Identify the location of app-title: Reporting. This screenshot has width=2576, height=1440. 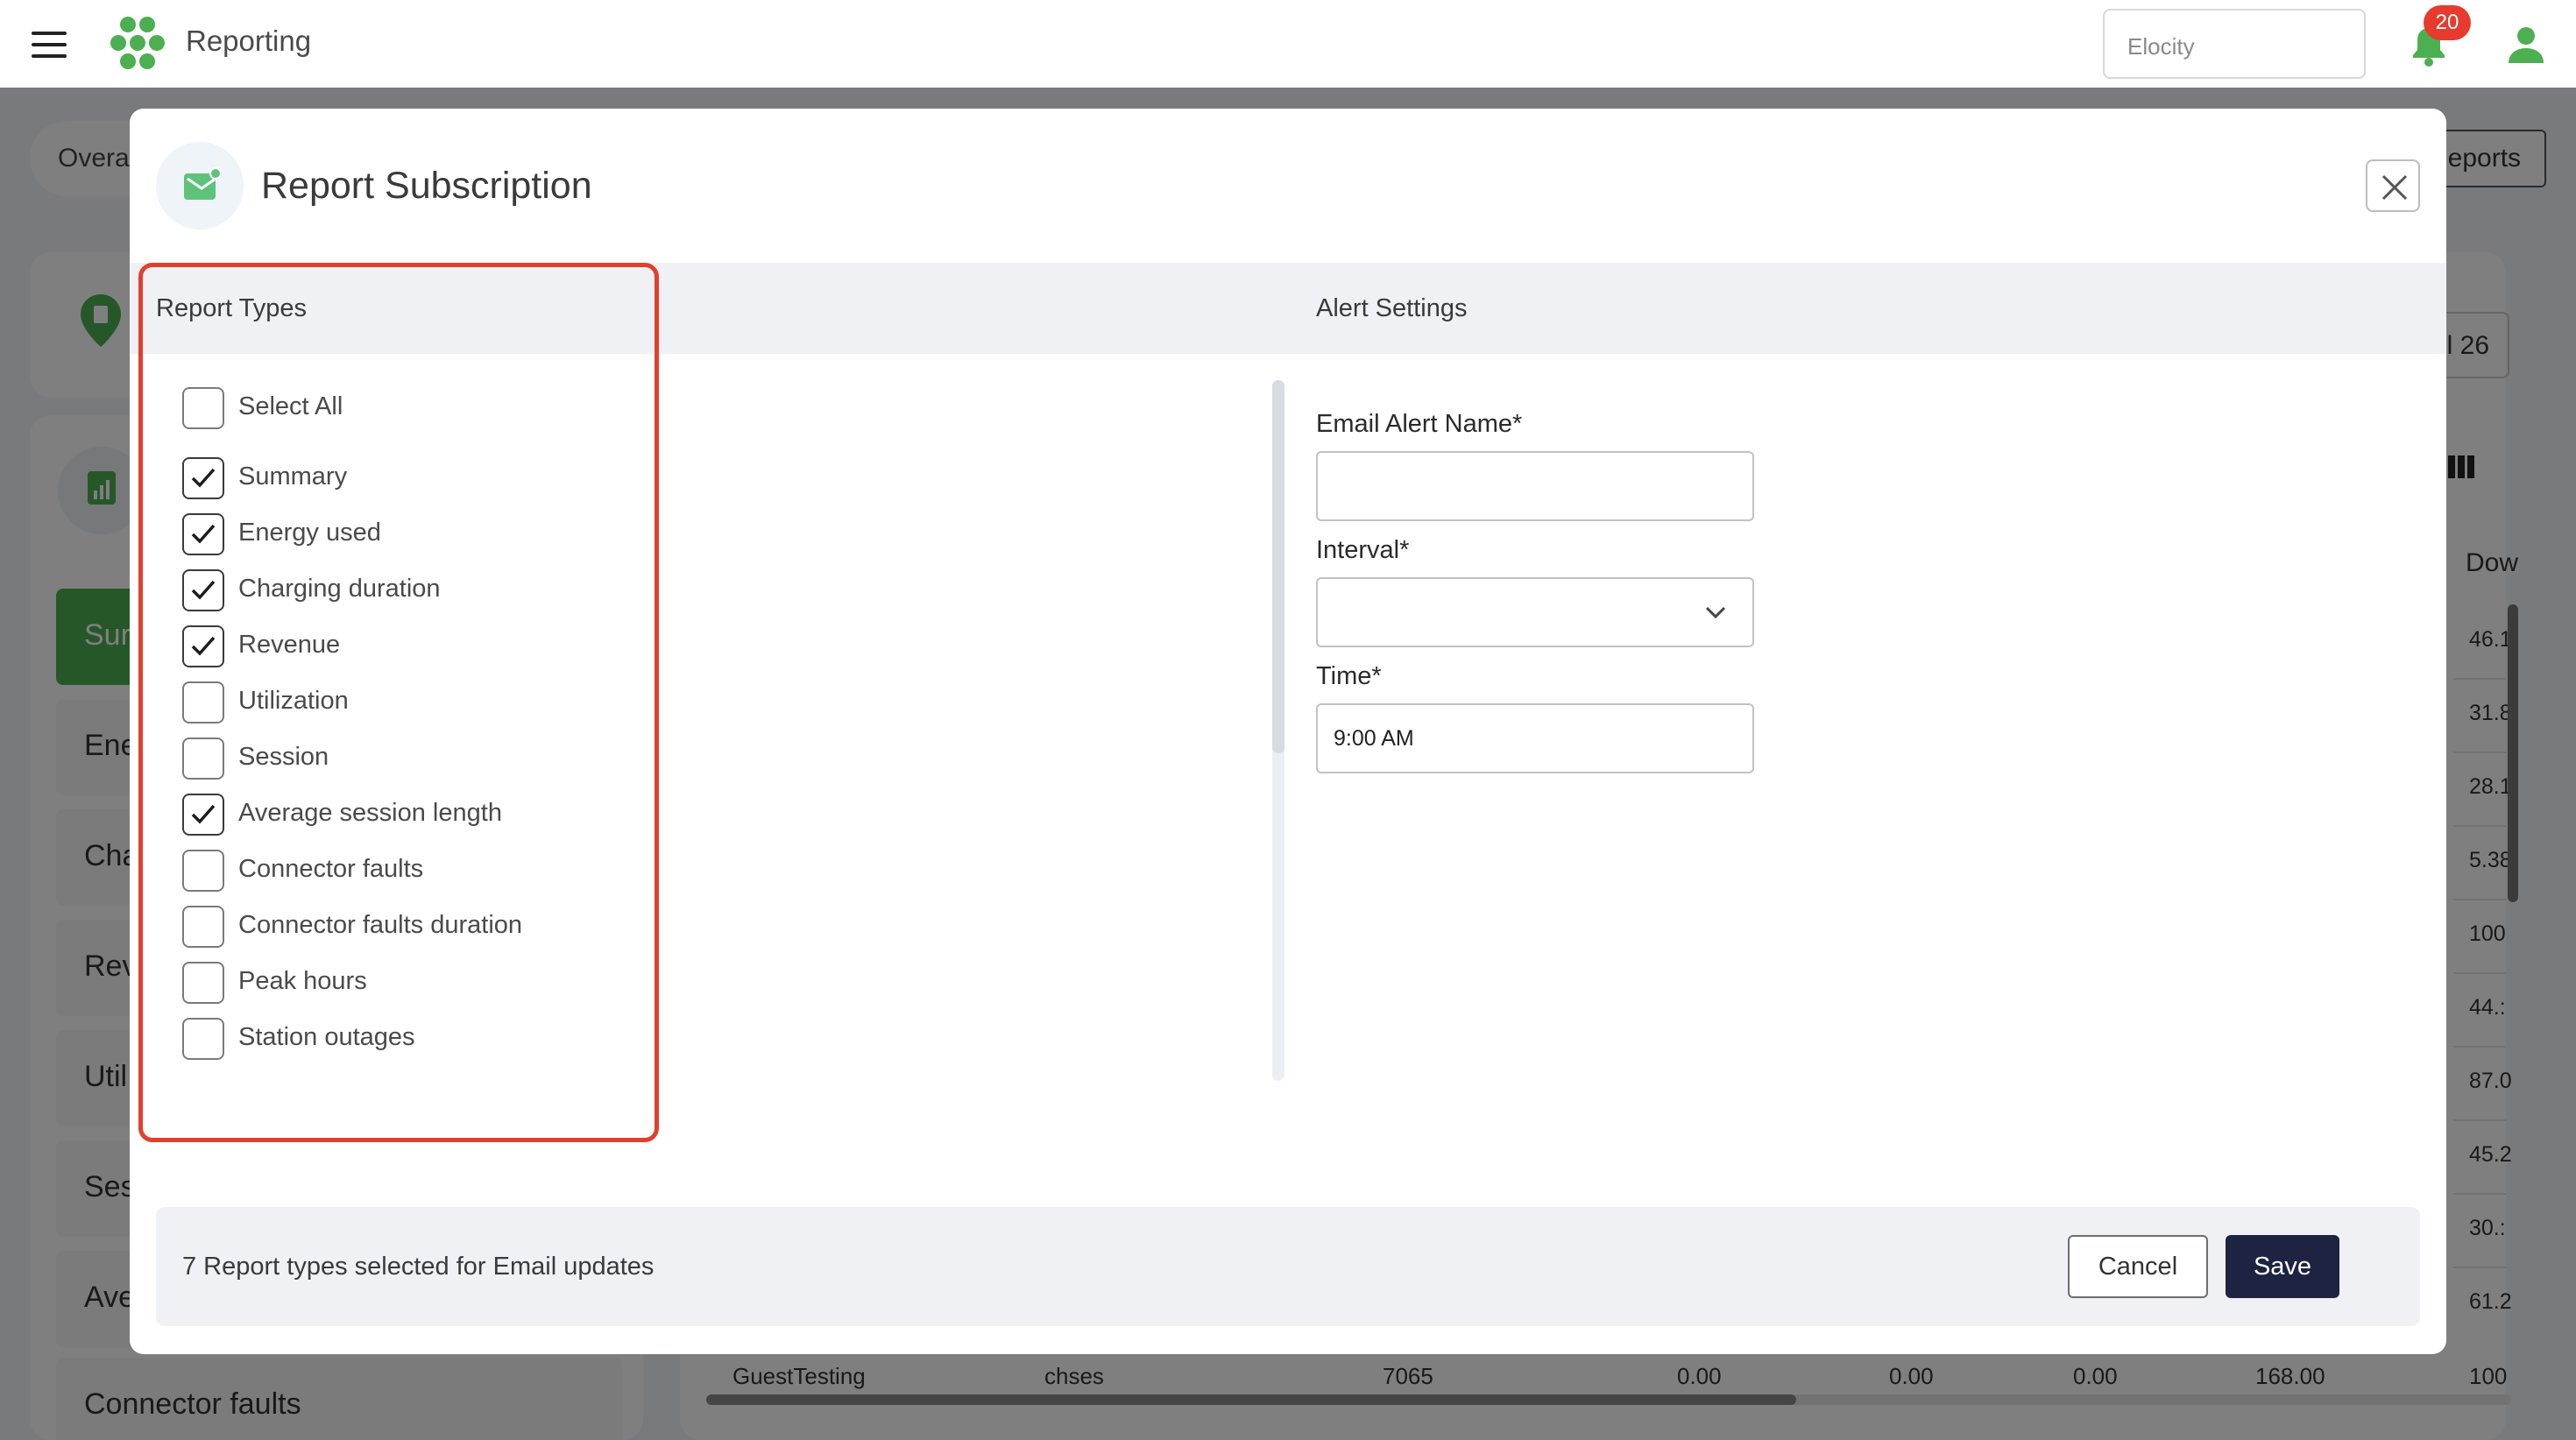
(249, 41).